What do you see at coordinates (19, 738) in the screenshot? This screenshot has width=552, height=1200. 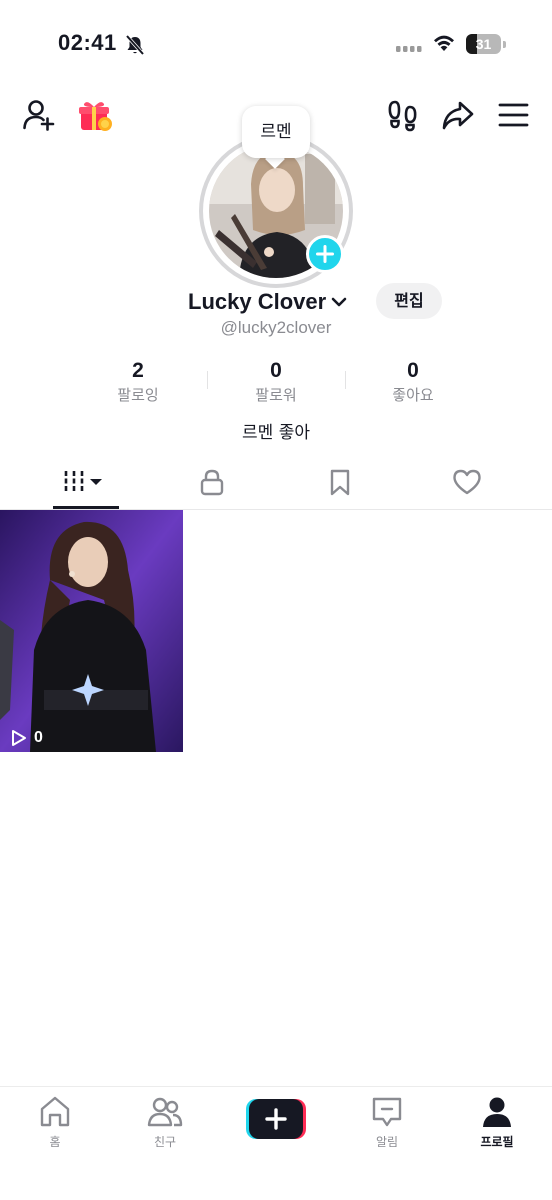 I see `play-icon` at bounding box center [19, 738].